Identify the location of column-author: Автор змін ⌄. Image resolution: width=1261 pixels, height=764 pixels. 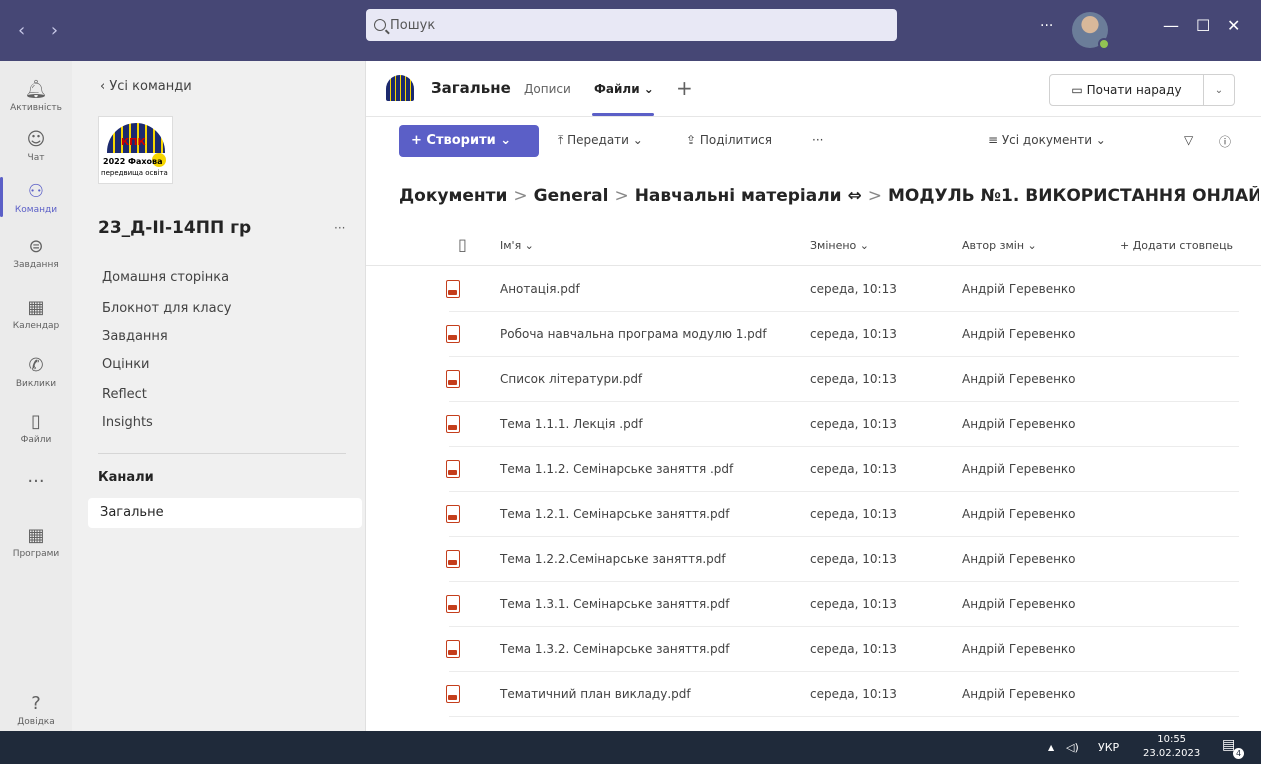
(999, 245).